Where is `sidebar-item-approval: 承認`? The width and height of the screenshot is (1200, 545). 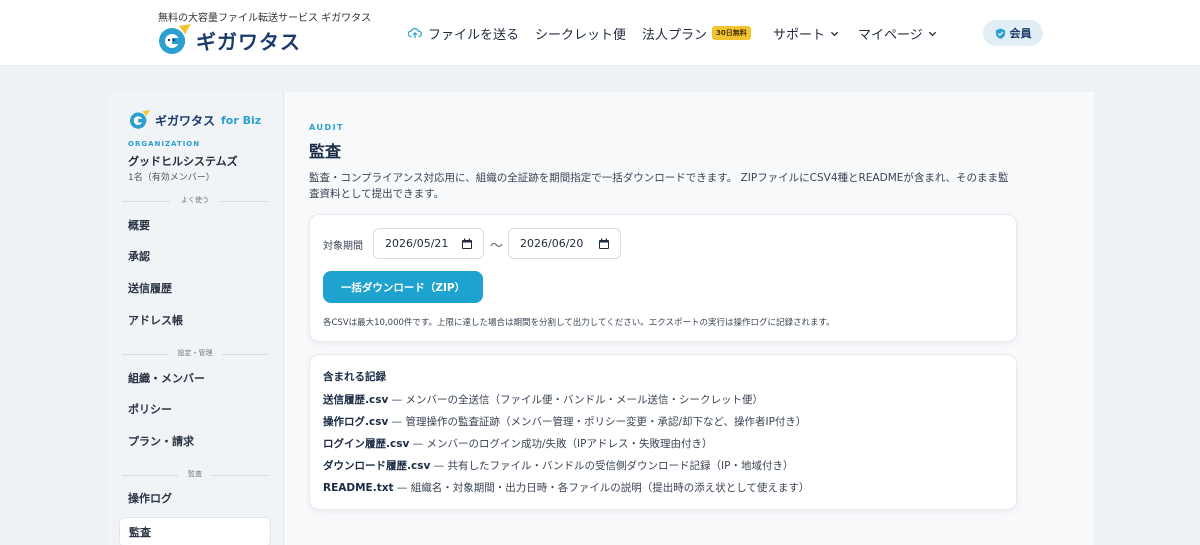 sidebar-item-approval: 承認 is located at coordinates (139, 257).